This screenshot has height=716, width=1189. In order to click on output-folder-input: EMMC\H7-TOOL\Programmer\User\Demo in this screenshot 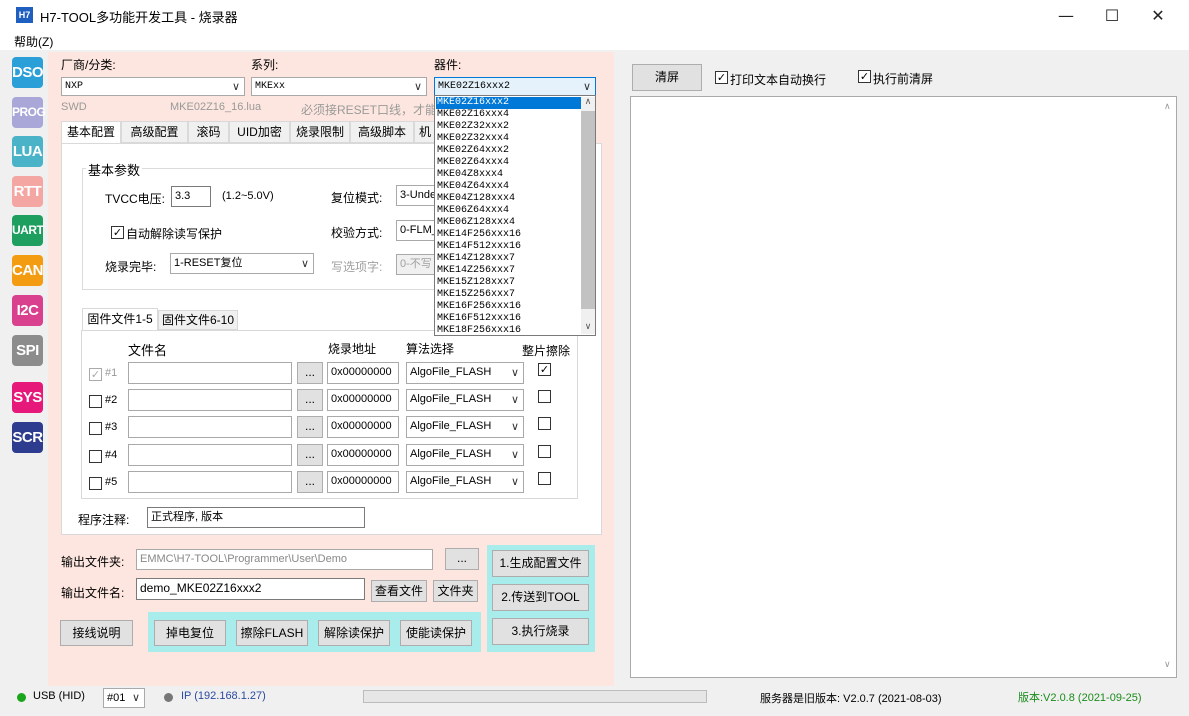, I will do `click(284, 559)`.